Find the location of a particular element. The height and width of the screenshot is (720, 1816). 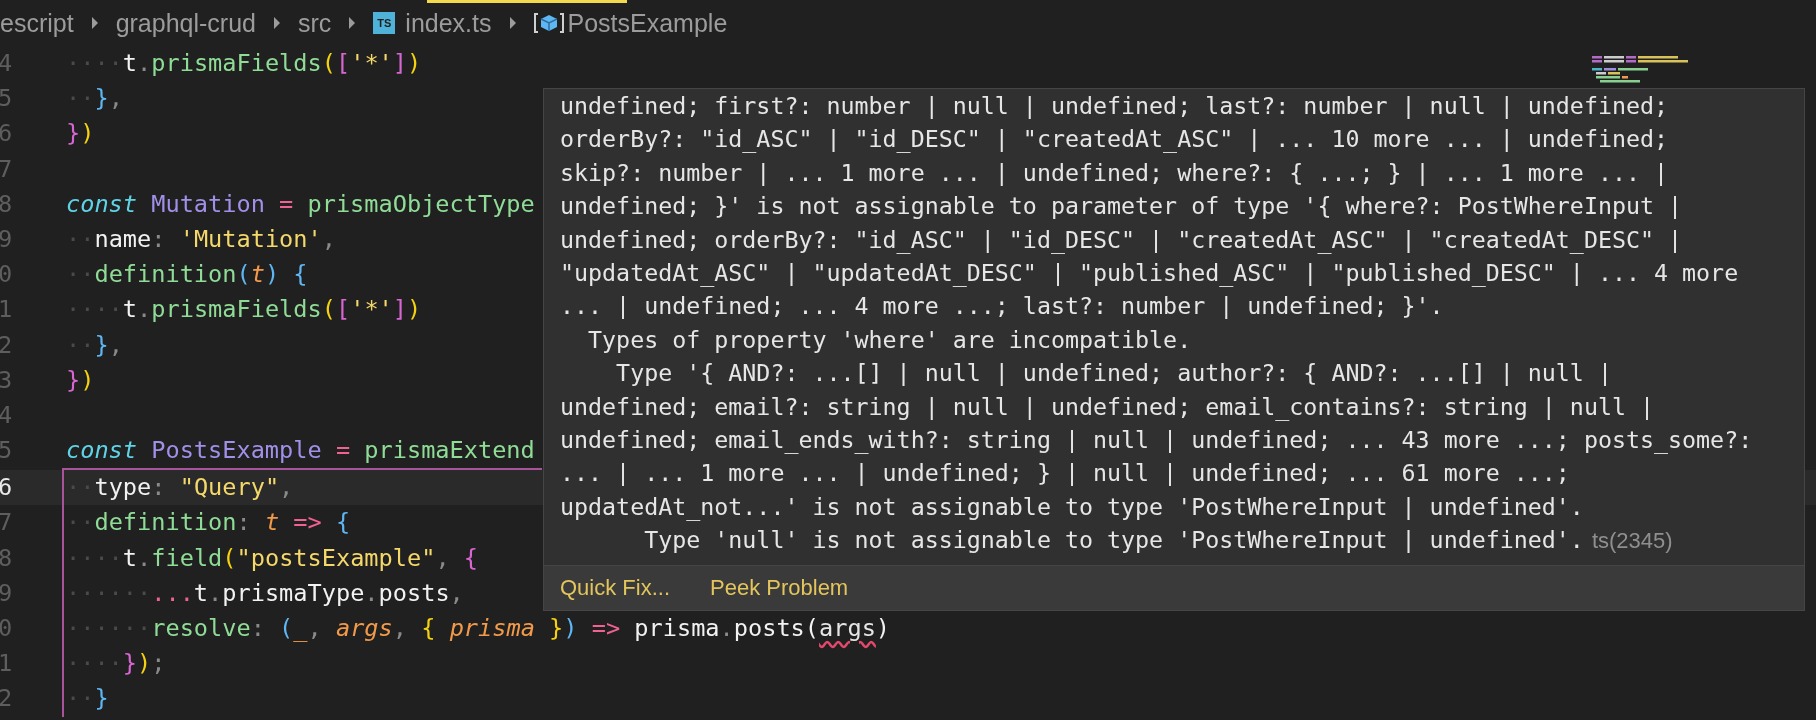

error-message-line: undefined; email?: string | null | undefined; email_contains?: string | null | is located at coordinates (1108, 407).